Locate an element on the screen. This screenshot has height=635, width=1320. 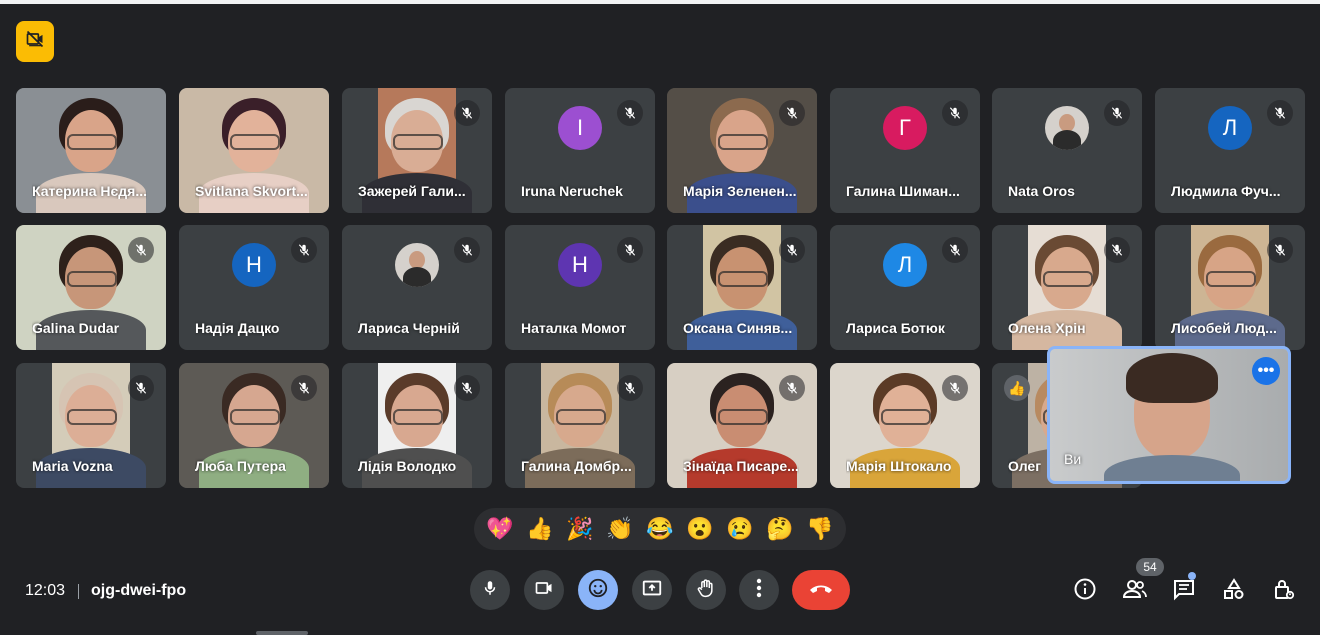
people-icon is located at coordinates (1135, 591).